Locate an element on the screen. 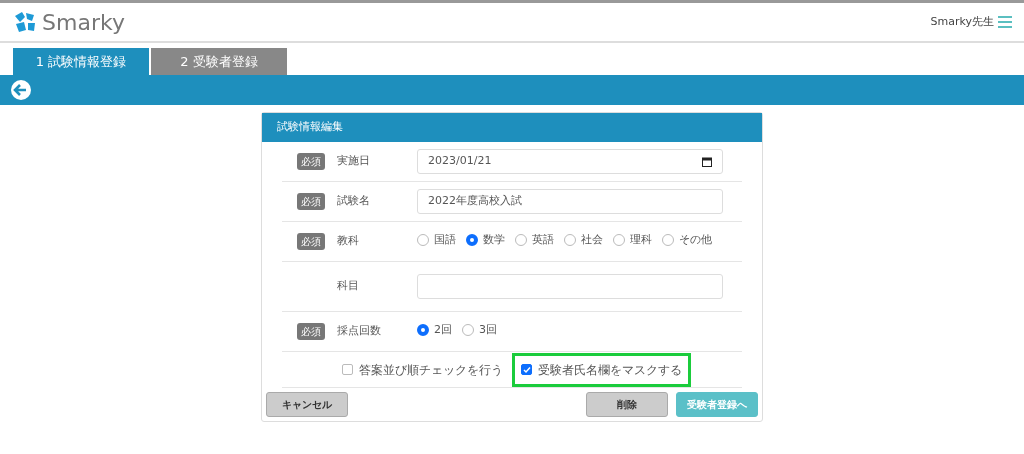  checkbox-label: 受験者氏名欄をマスクする is located at coordinates (610, 370).